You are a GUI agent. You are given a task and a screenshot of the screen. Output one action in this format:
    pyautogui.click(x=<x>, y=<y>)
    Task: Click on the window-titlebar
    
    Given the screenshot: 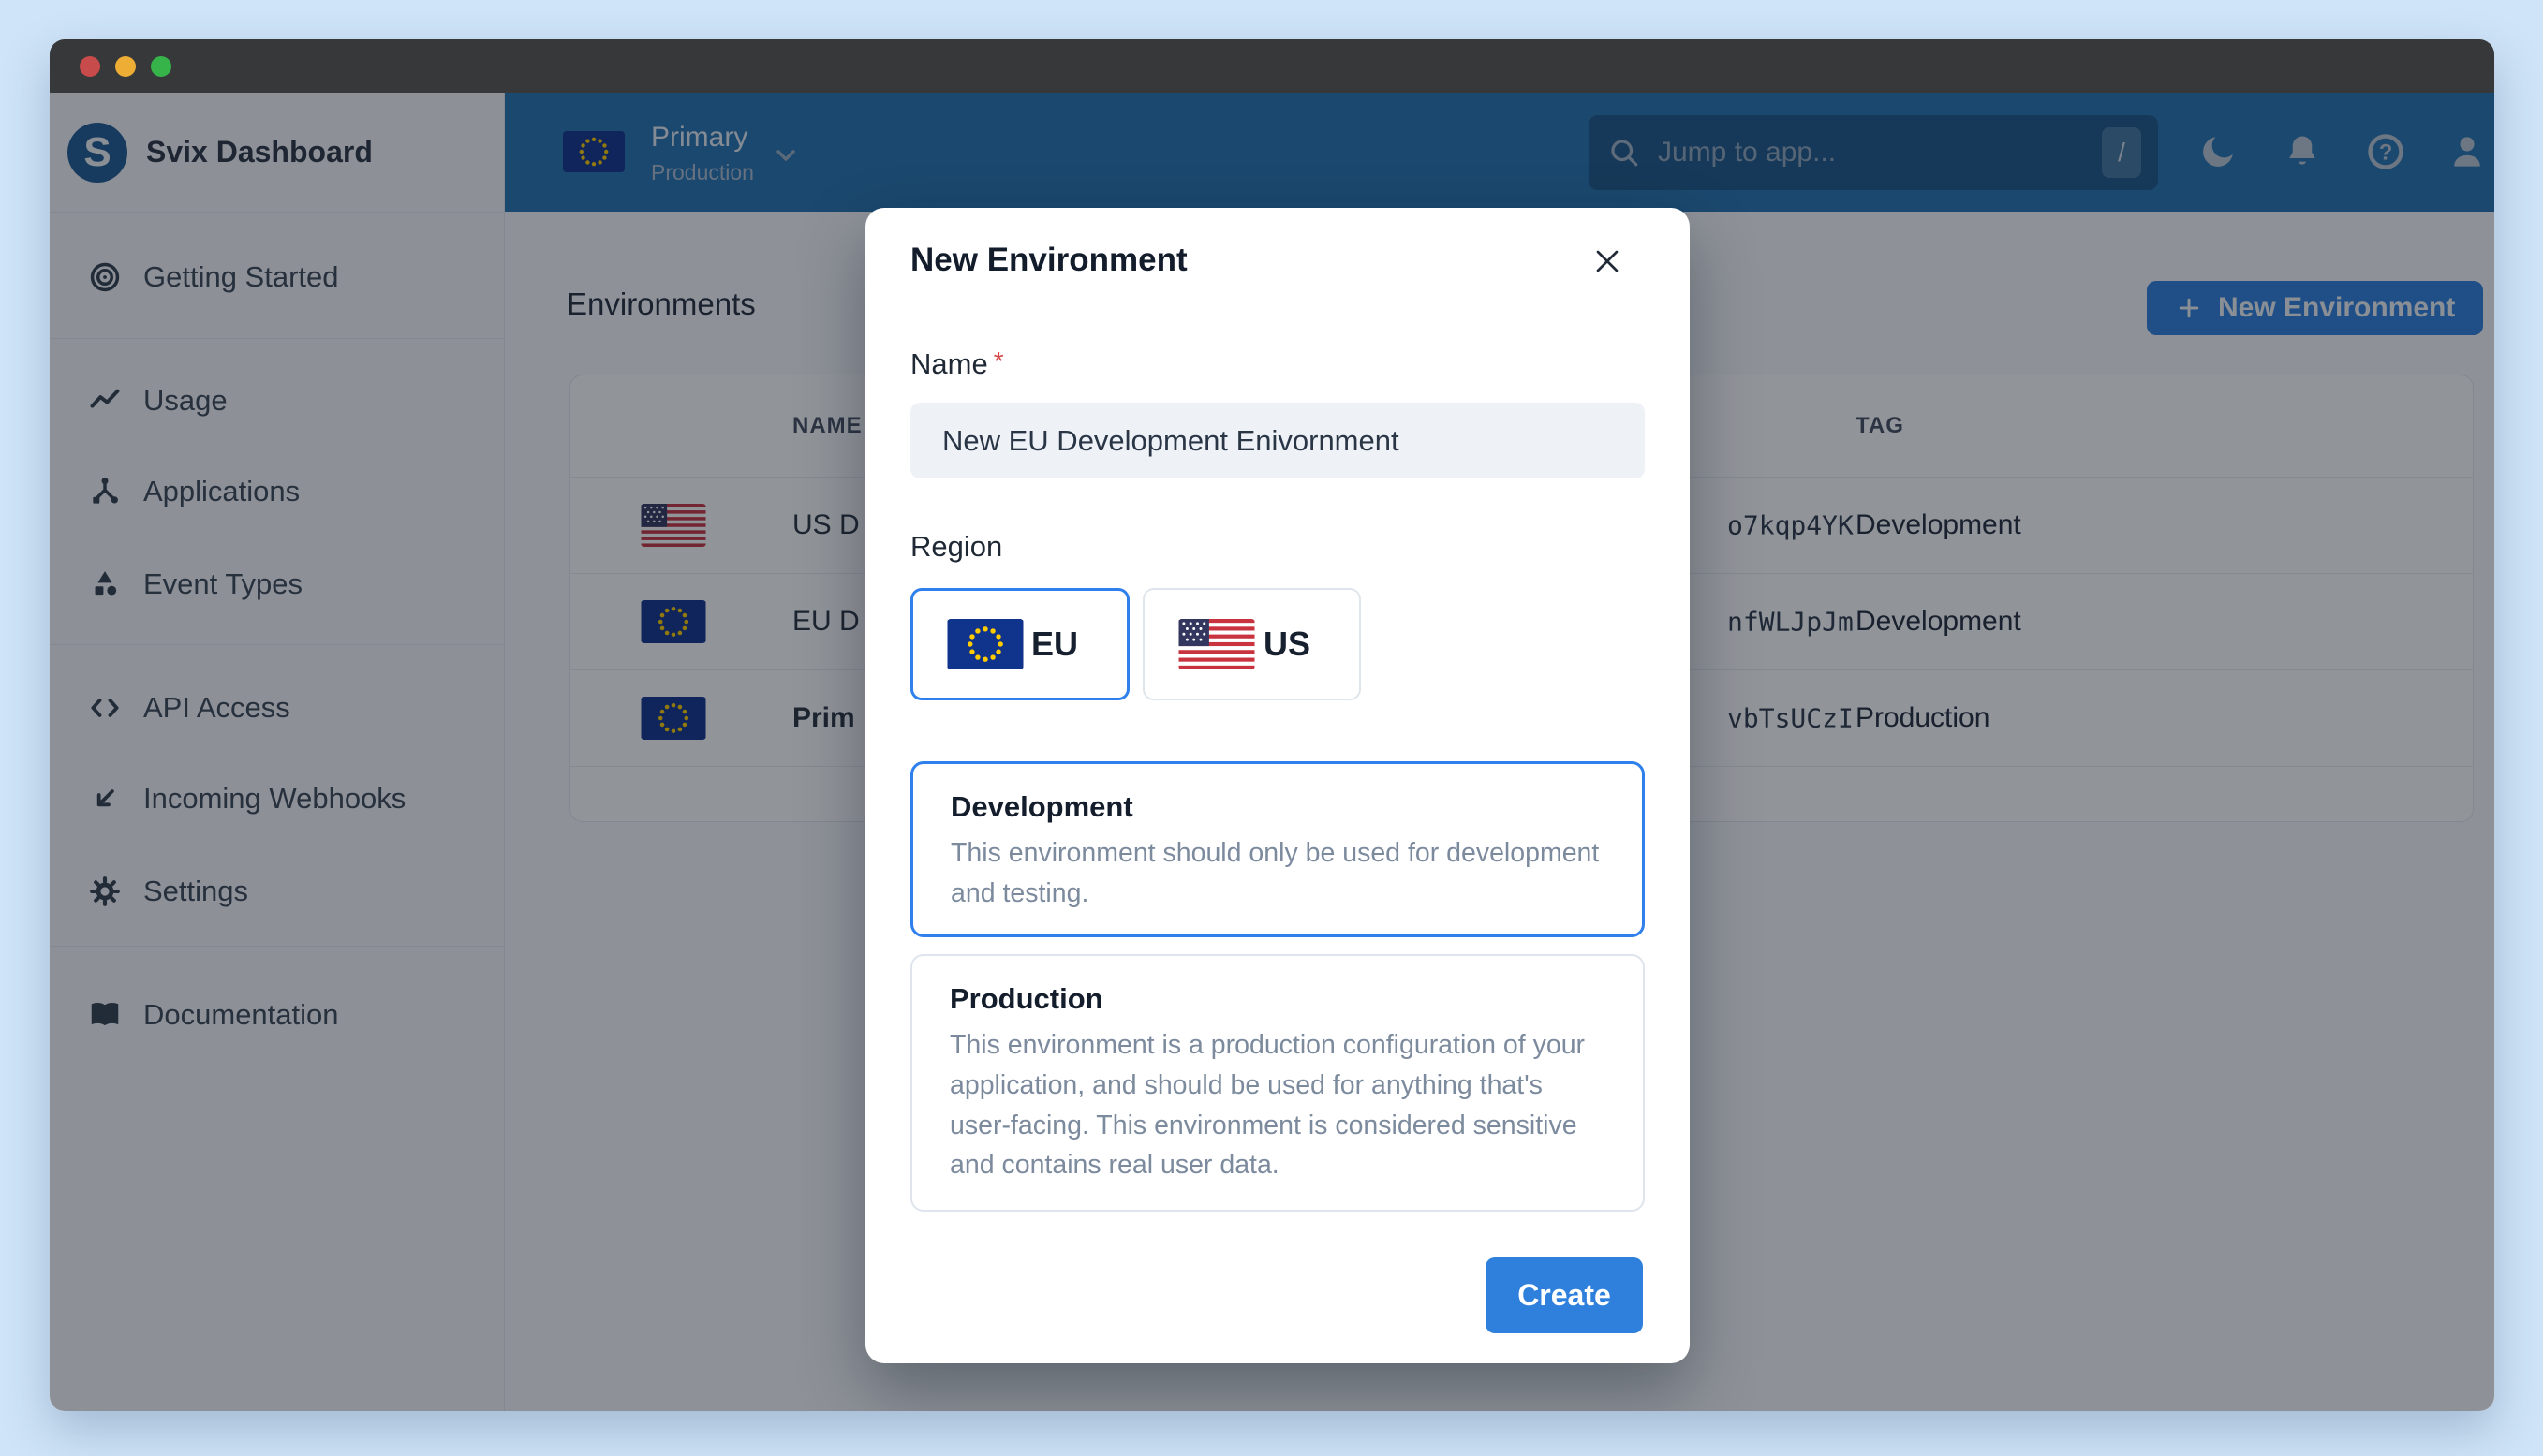 What is the action you would take?
    pyautogui.click(x=1272, y=66)
    